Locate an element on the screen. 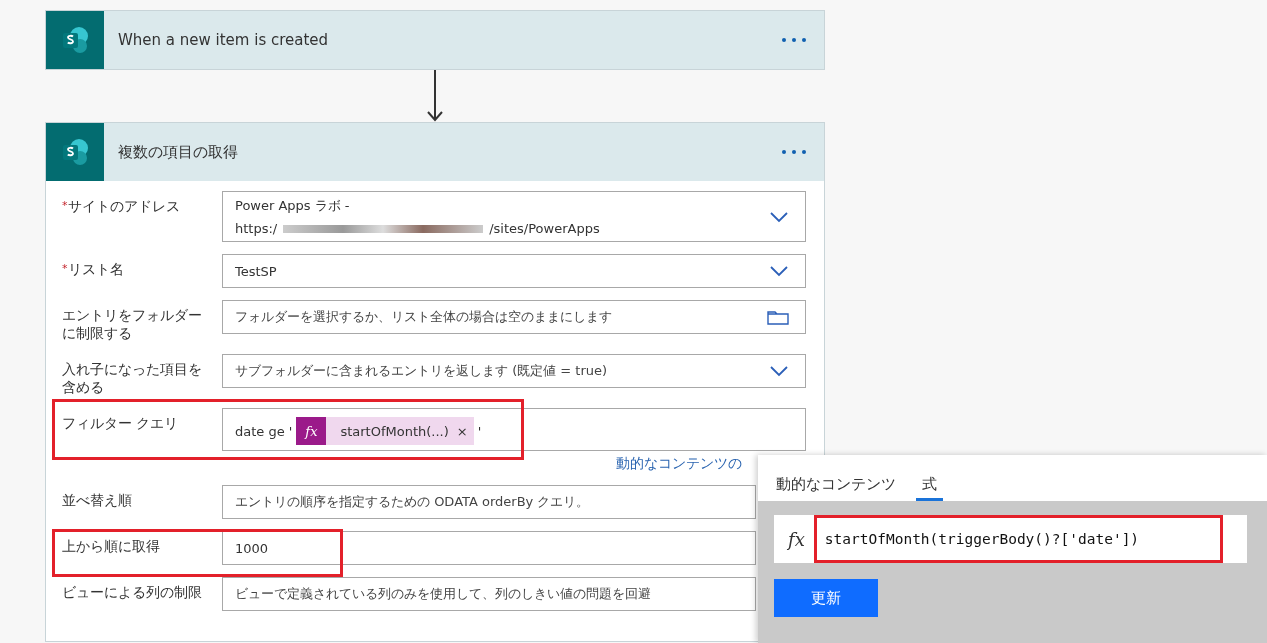 The height and width of the screenshot is (643, 1267). expression-field: fx startOfMonth(triggerBody()?['date']) is located at coordinates (1010, 539).